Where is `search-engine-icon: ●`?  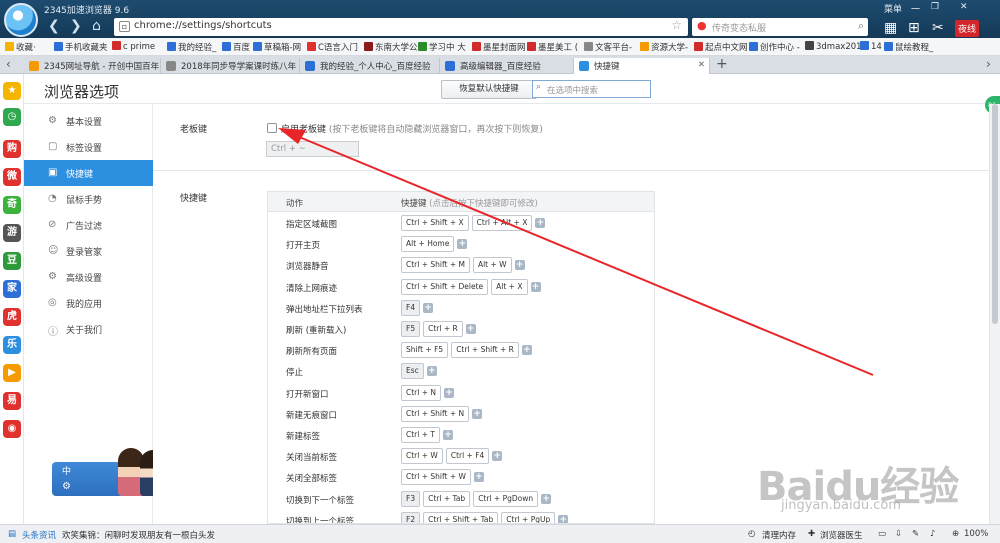
search-engine-icon: ● is located at coordinates (702, 25).